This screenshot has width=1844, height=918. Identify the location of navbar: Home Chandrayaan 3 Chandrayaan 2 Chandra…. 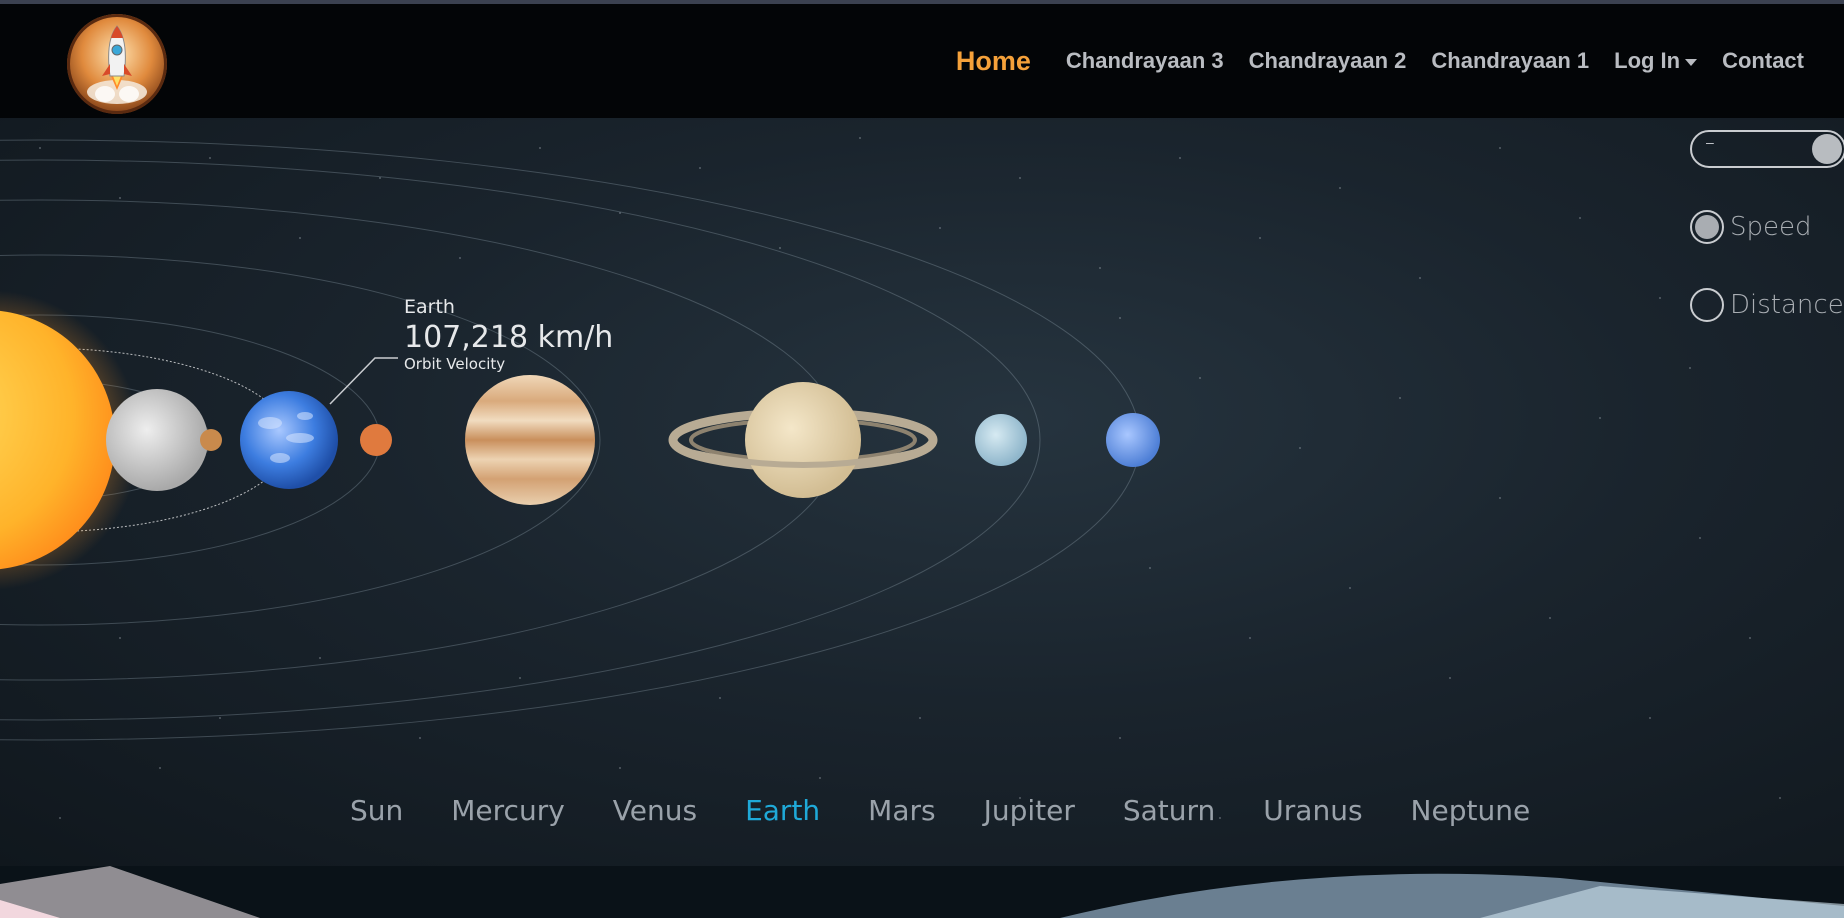
(922, 61).